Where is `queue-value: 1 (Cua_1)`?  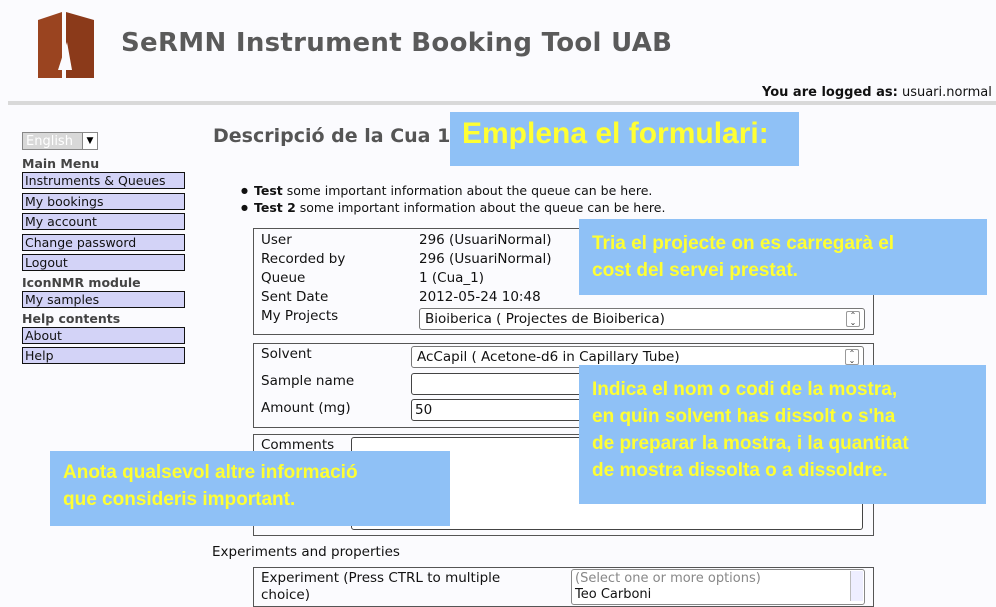
queue-value: 1 (Cua_1) is located at coordinates (452, 278).